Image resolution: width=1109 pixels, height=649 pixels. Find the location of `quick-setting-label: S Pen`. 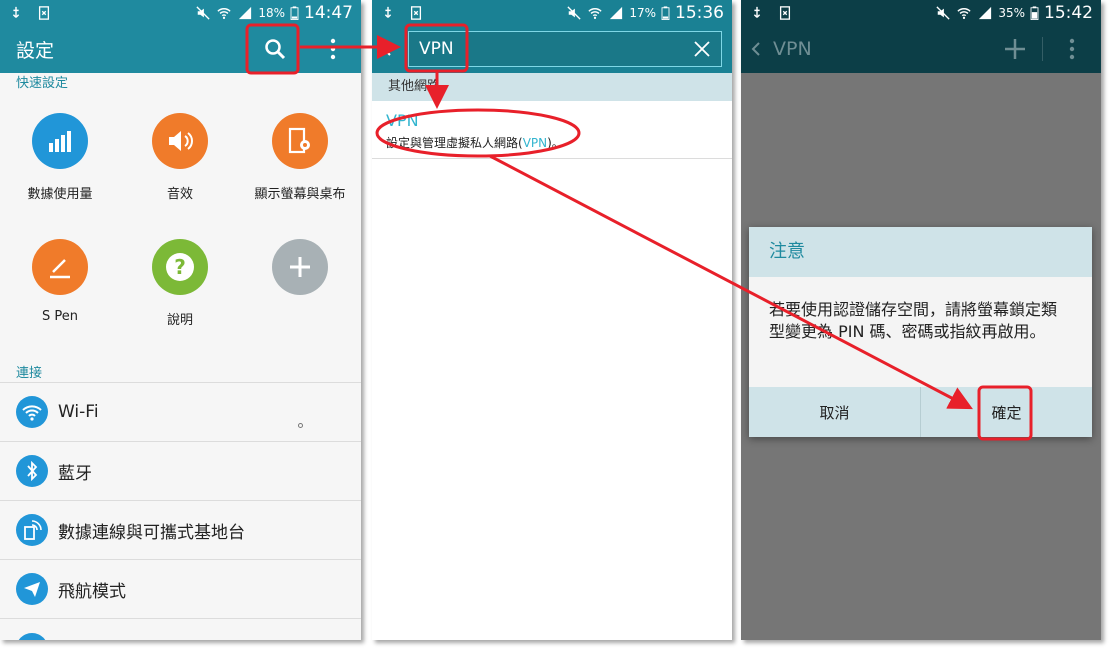

quick-setting-label: S Pen is located at coordinates (60, 316).